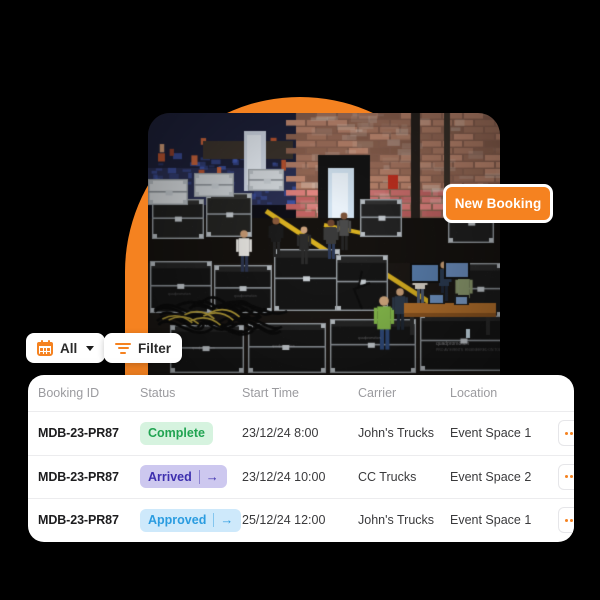 The image size is (600, 600). Describe the element at coordinates (170, 476) in the screenshot. I see `status-badge-label: Arrived` at that location.